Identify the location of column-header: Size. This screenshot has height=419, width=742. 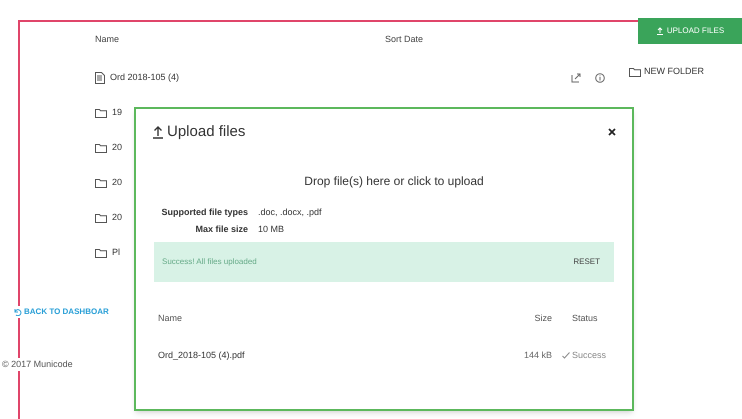
(542, 318).